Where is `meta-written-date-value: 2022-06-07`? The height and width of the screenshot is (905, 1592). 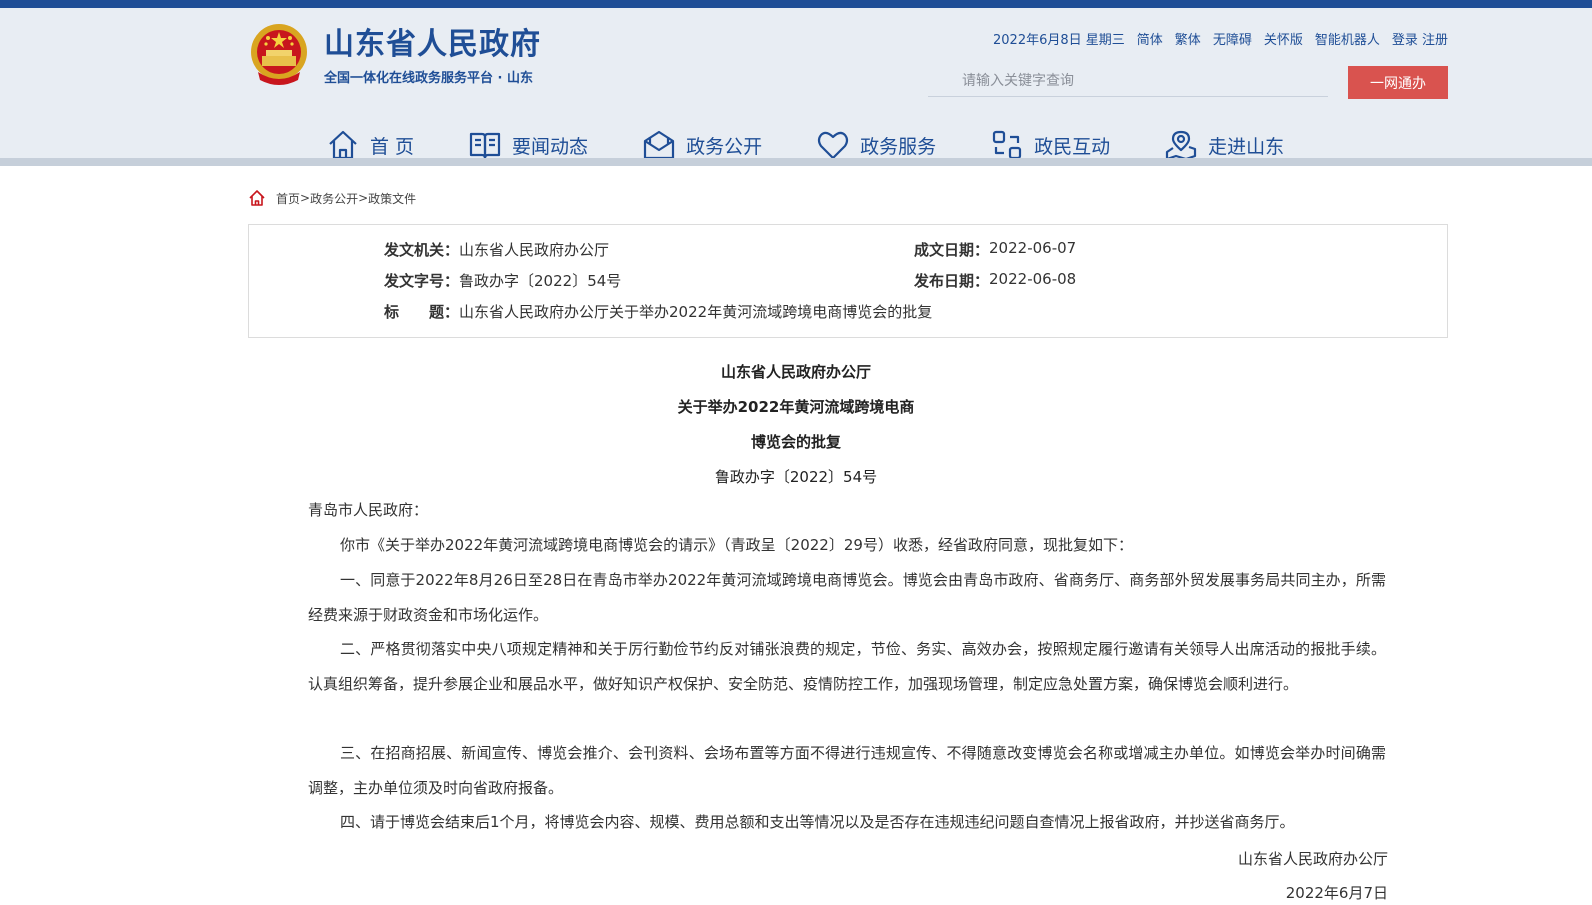 meta-written-date-value: 2022-06-07 is located at coordinates (1033, 248).